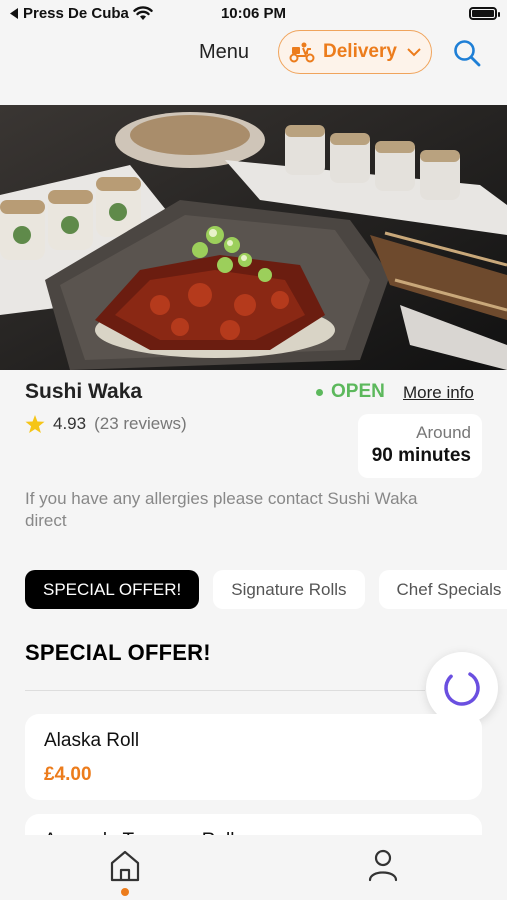  What do you see at coordinates (92, 740) in the screenshot?
I see `item-name: Alaska Roll` at bounding box center [92, 740].